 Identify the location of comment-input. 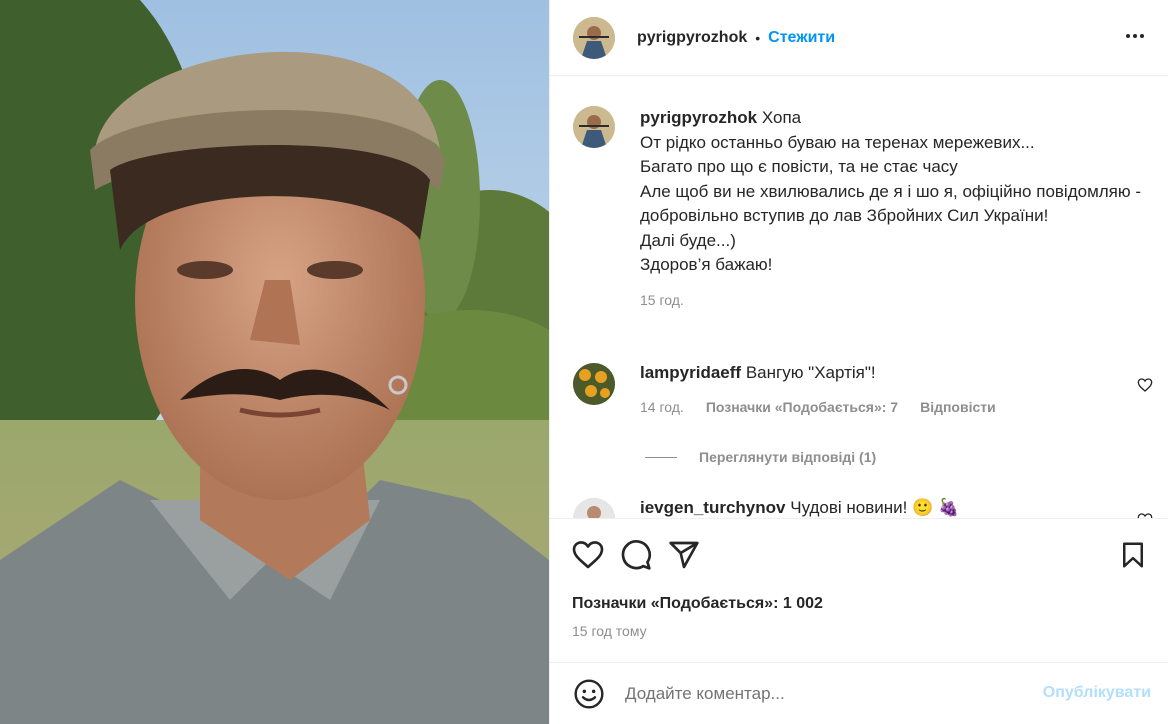
(815, 693).